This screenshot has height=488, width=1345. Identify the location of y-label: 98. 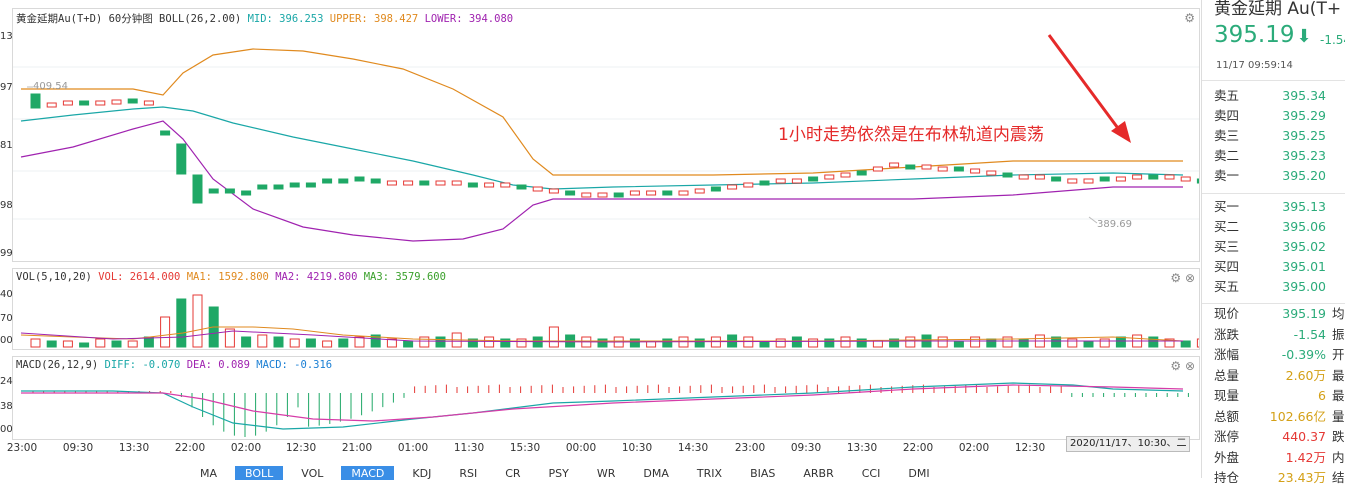
(6, 205).